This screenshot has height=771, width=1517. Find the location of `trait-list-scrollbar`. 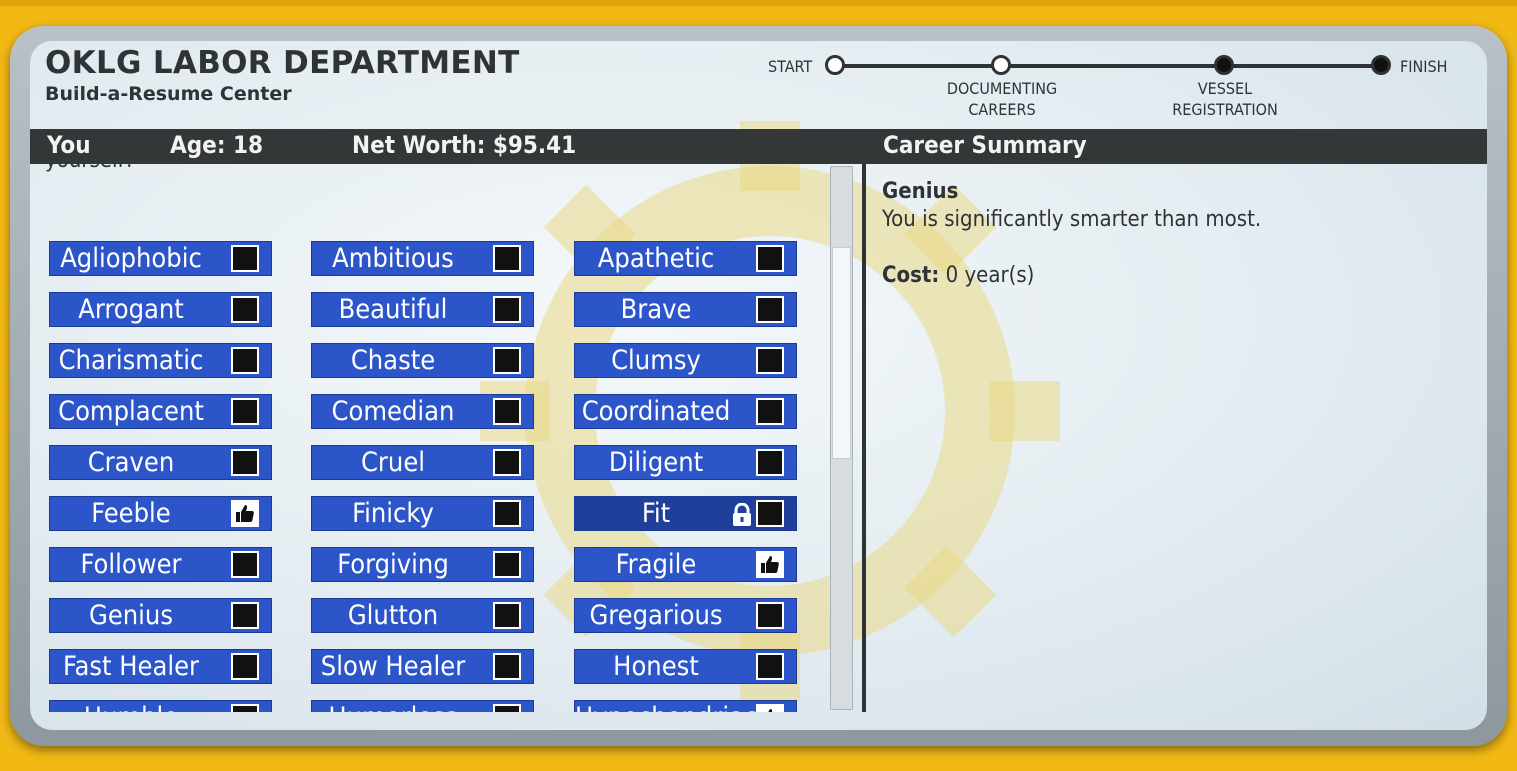

trait-list-scrollbar is located at coordinates (841, 438).